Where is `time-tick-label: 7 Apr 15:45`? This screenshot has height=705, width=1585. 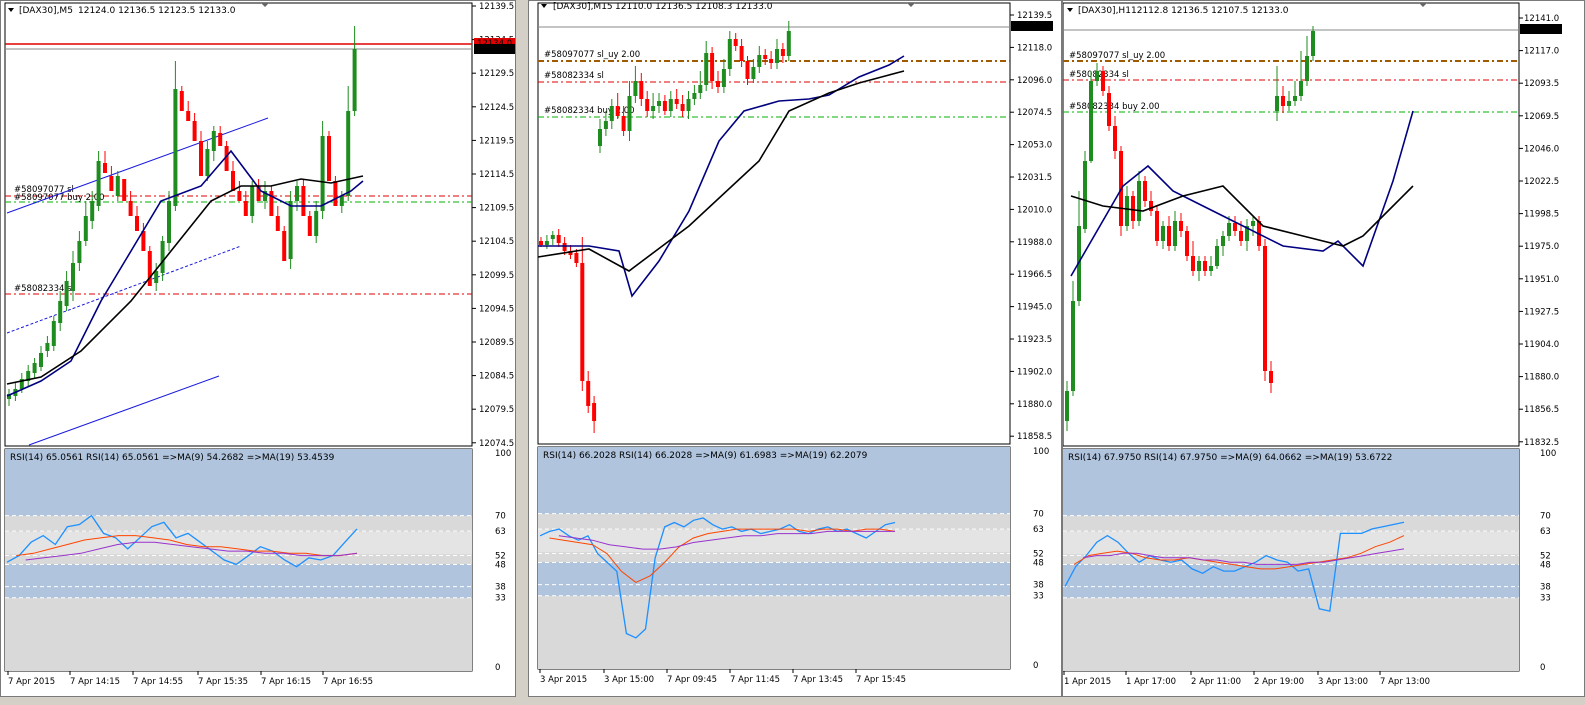
time-tick-label: 7 Apr 15:45 is located at coordinates (881, 680).